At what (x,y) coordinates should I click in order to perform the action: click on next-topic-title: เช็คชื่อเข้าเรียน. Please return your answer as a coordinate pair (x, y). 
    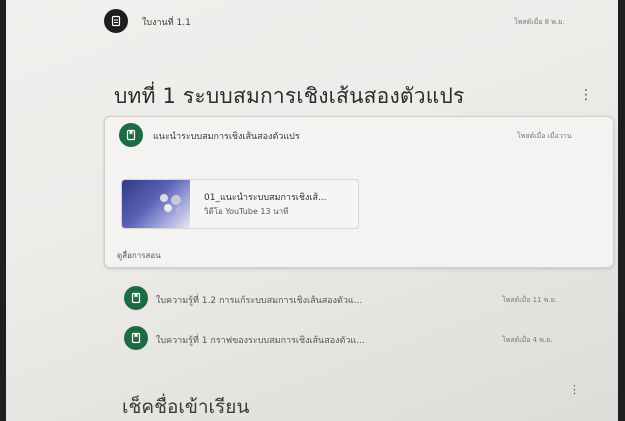
    Looking at the image, I should click on (186, 407).